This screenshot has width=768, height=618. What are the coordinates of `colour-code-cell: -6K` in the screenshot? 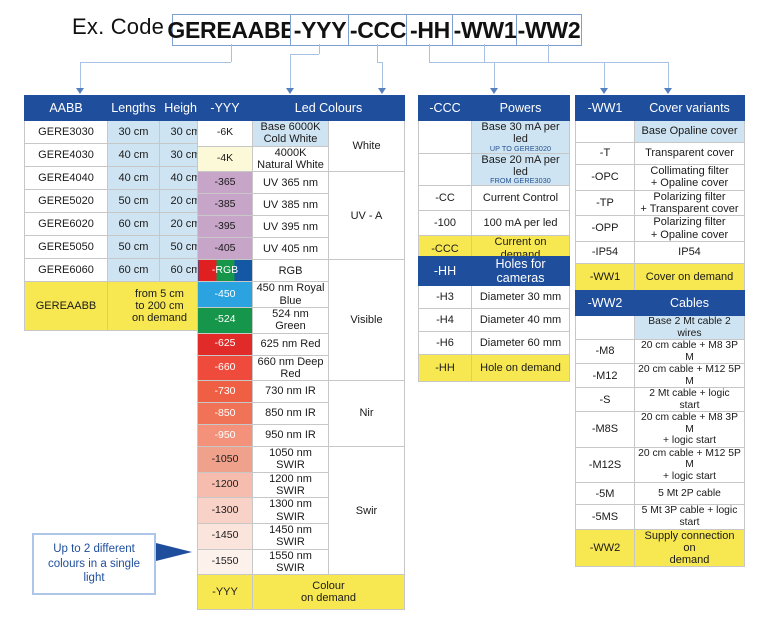 It's located at (225, 133).